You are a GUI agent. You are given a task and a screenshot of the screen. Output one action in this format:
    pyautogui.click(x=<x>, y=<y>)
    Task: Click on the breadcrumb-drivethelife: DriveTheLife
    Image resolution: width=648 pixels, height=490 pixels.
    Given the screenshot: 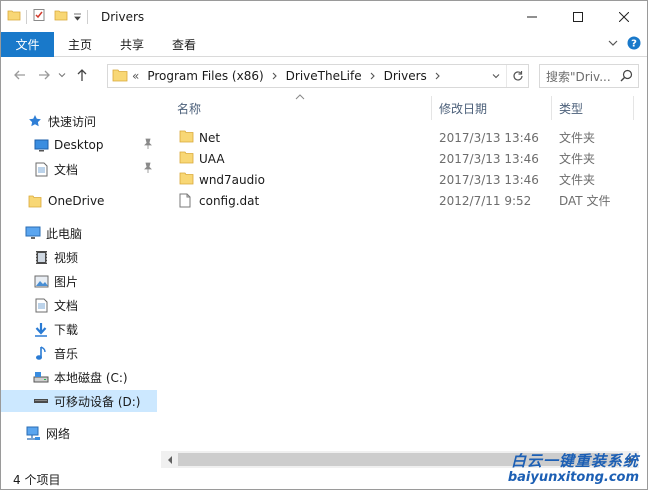 What is the action you would take?
    pyautogui.click(x=324, y=76)
    